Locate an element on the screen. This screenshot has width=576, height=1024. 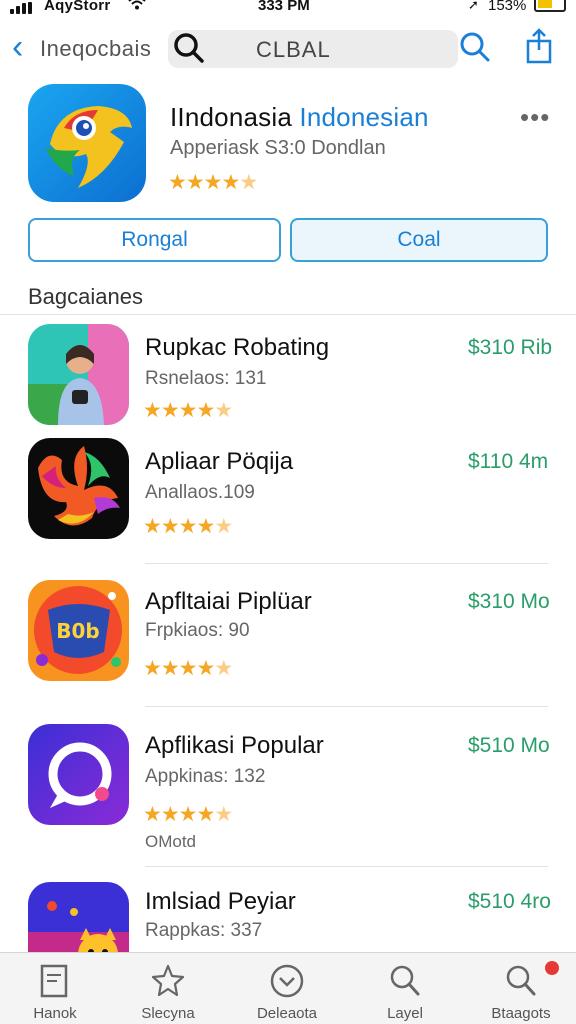
search-field: CLBAL is located at coordinates (313, 49).